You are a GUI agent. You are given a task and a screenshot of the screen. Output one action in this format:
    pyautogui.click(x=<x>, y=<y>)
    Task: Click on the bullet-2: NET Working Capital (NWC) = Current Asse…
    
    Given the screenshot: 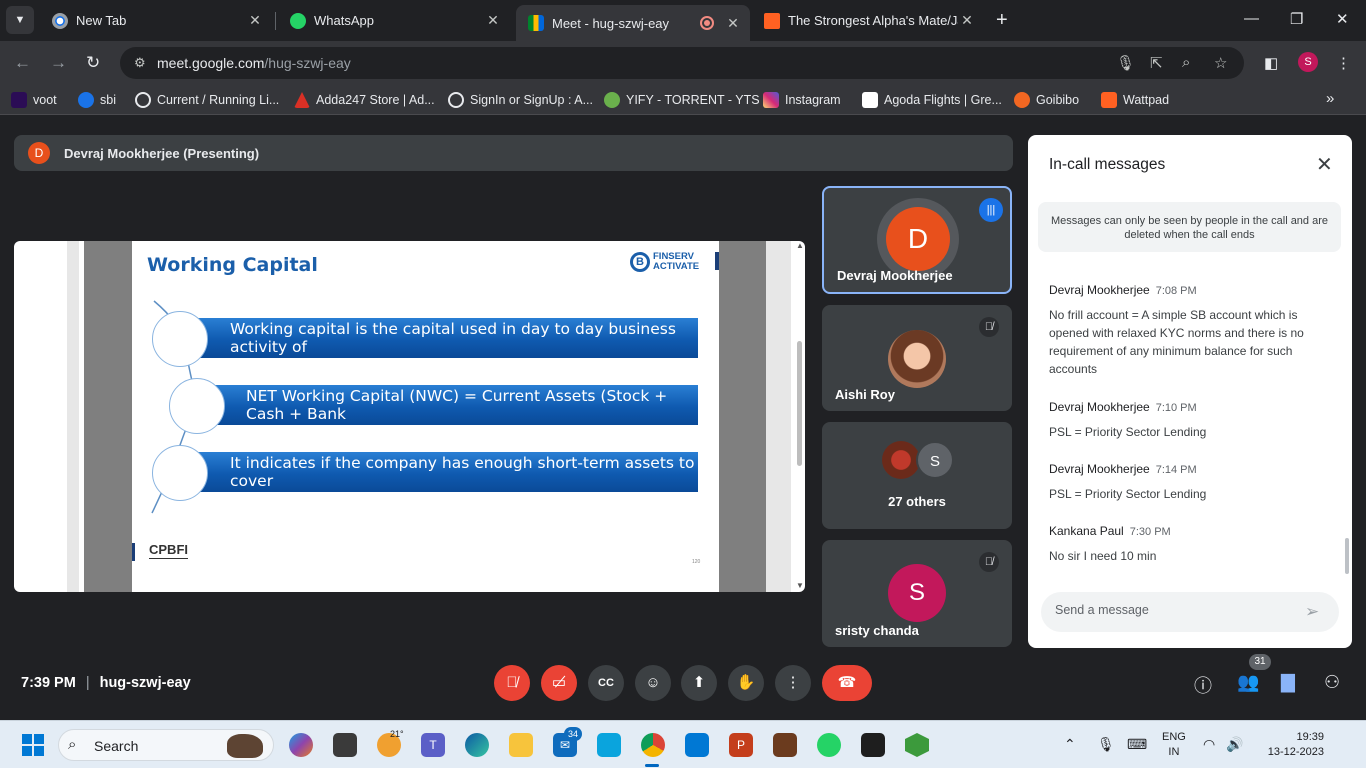 What is the action you would take?
    pyautogui.click(x=455, y=413)
    